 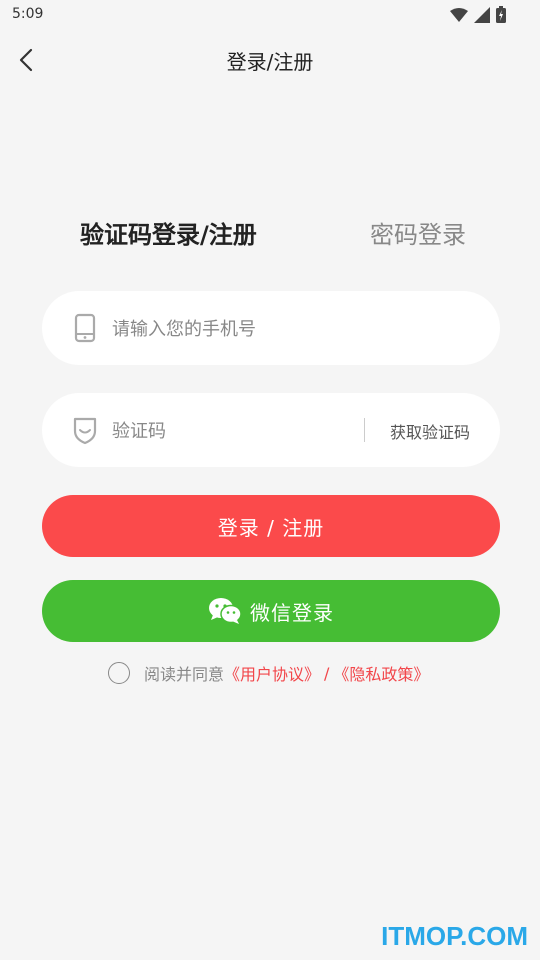 I want to click on divider, so click(x=364, y=430).